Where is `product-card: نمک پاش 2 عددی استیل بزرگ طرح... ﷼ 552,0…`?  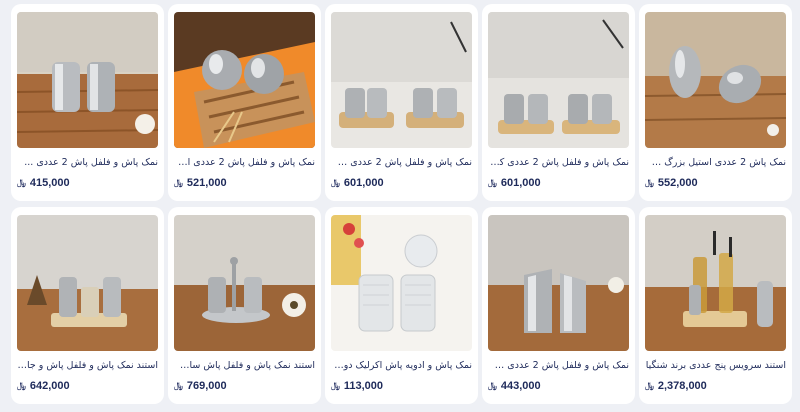
product-card: نمک پاش 2 عددی استیل بزرگ طرح... ﷼ 552,0… is located at coordinates (715, 102).